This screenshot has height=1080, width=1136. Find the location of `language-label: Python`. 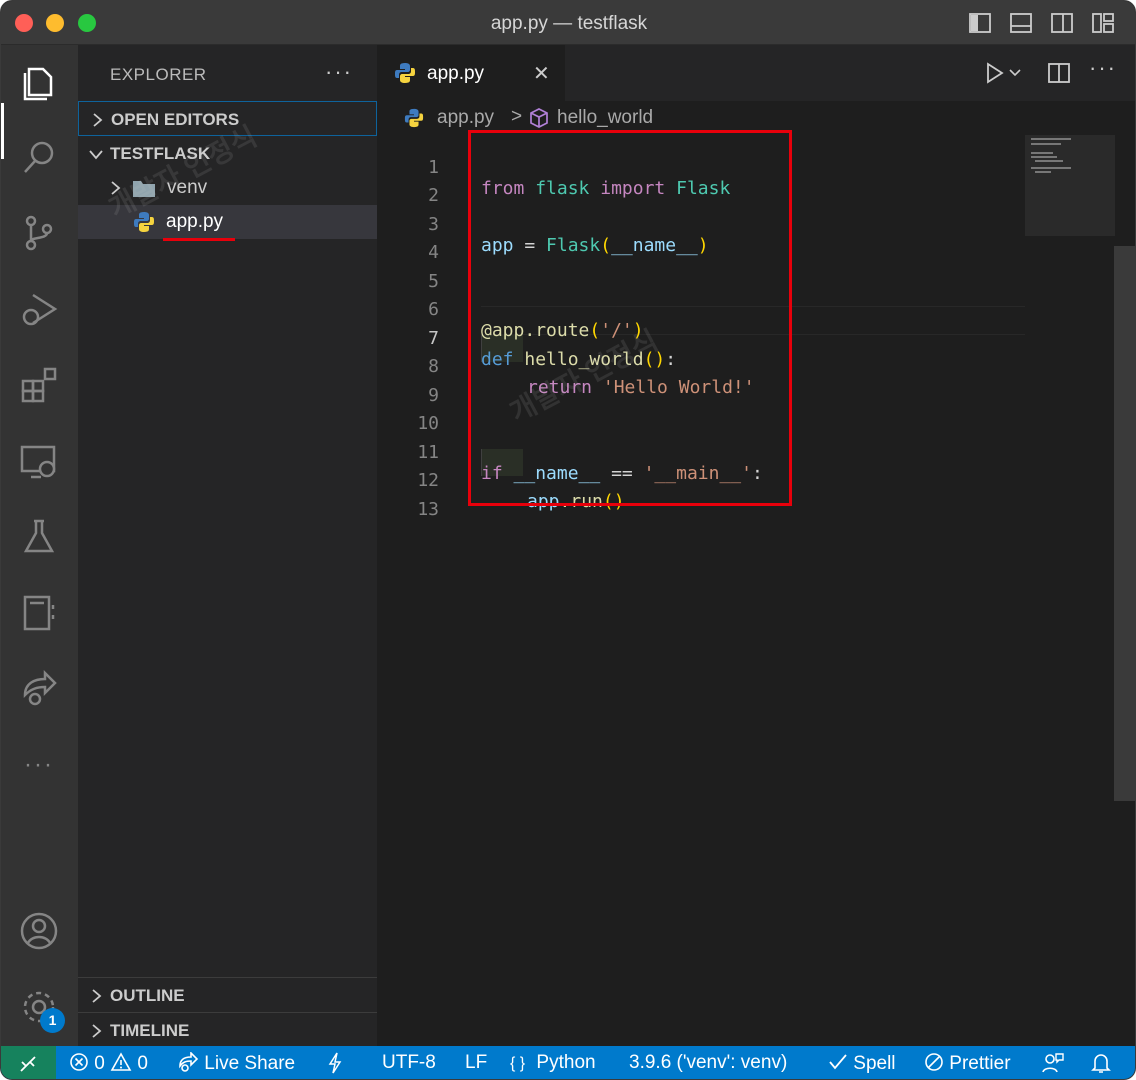

language-label: Python is located at coordinates (566, 1062).